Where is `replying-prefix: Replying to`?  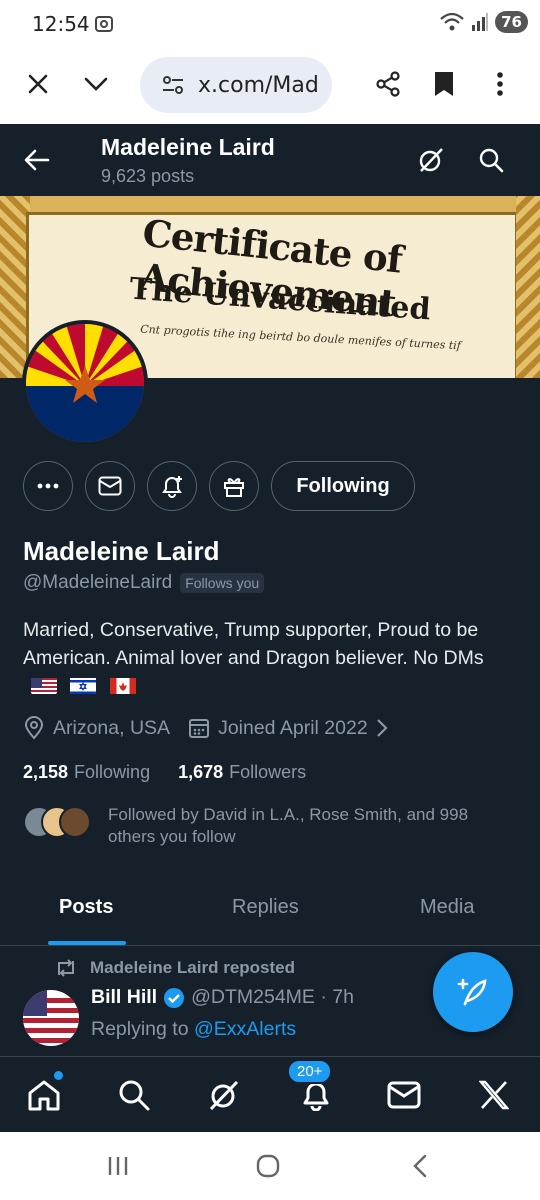
replying-prefix: Replying to is located at coordinates (142, 1029).